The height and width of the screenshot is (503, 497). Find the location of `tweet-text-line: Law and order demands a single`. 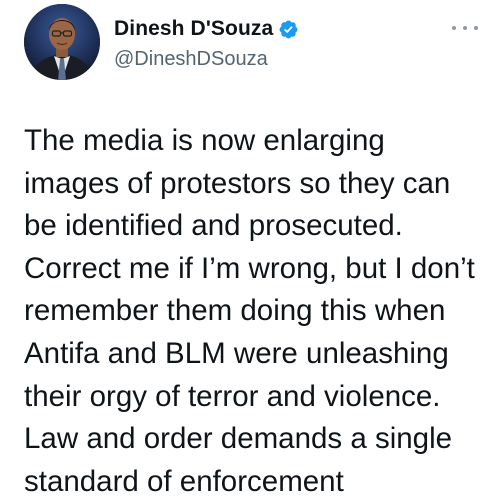

tweet-text-line: Law and order demands a single is located at coordinates (238, 439).